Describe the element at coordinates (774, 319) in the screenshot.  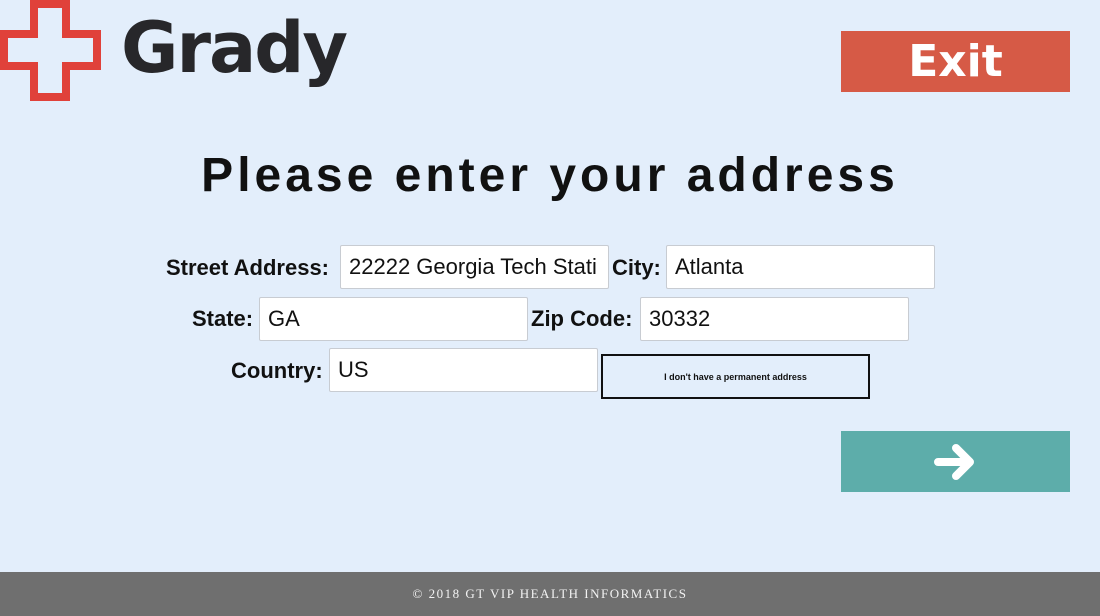
I see `zip-code-input` at that location.